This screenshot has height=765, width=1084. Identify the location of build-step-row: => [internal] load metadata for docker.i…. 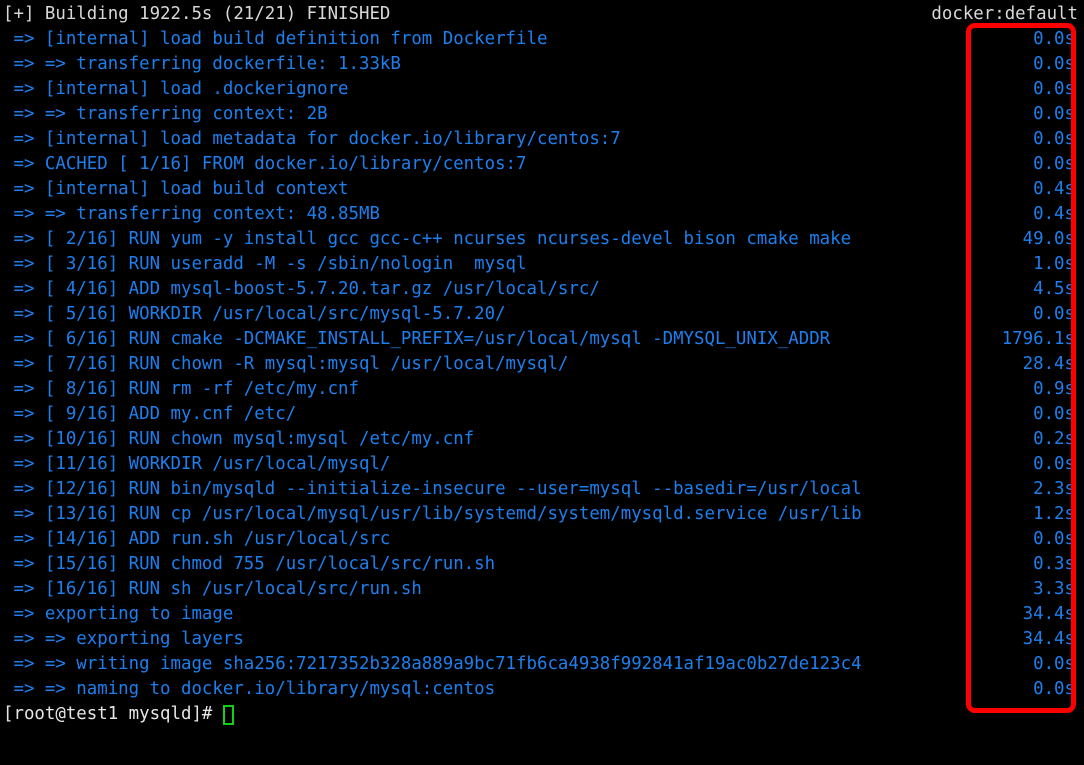
(542, 139).